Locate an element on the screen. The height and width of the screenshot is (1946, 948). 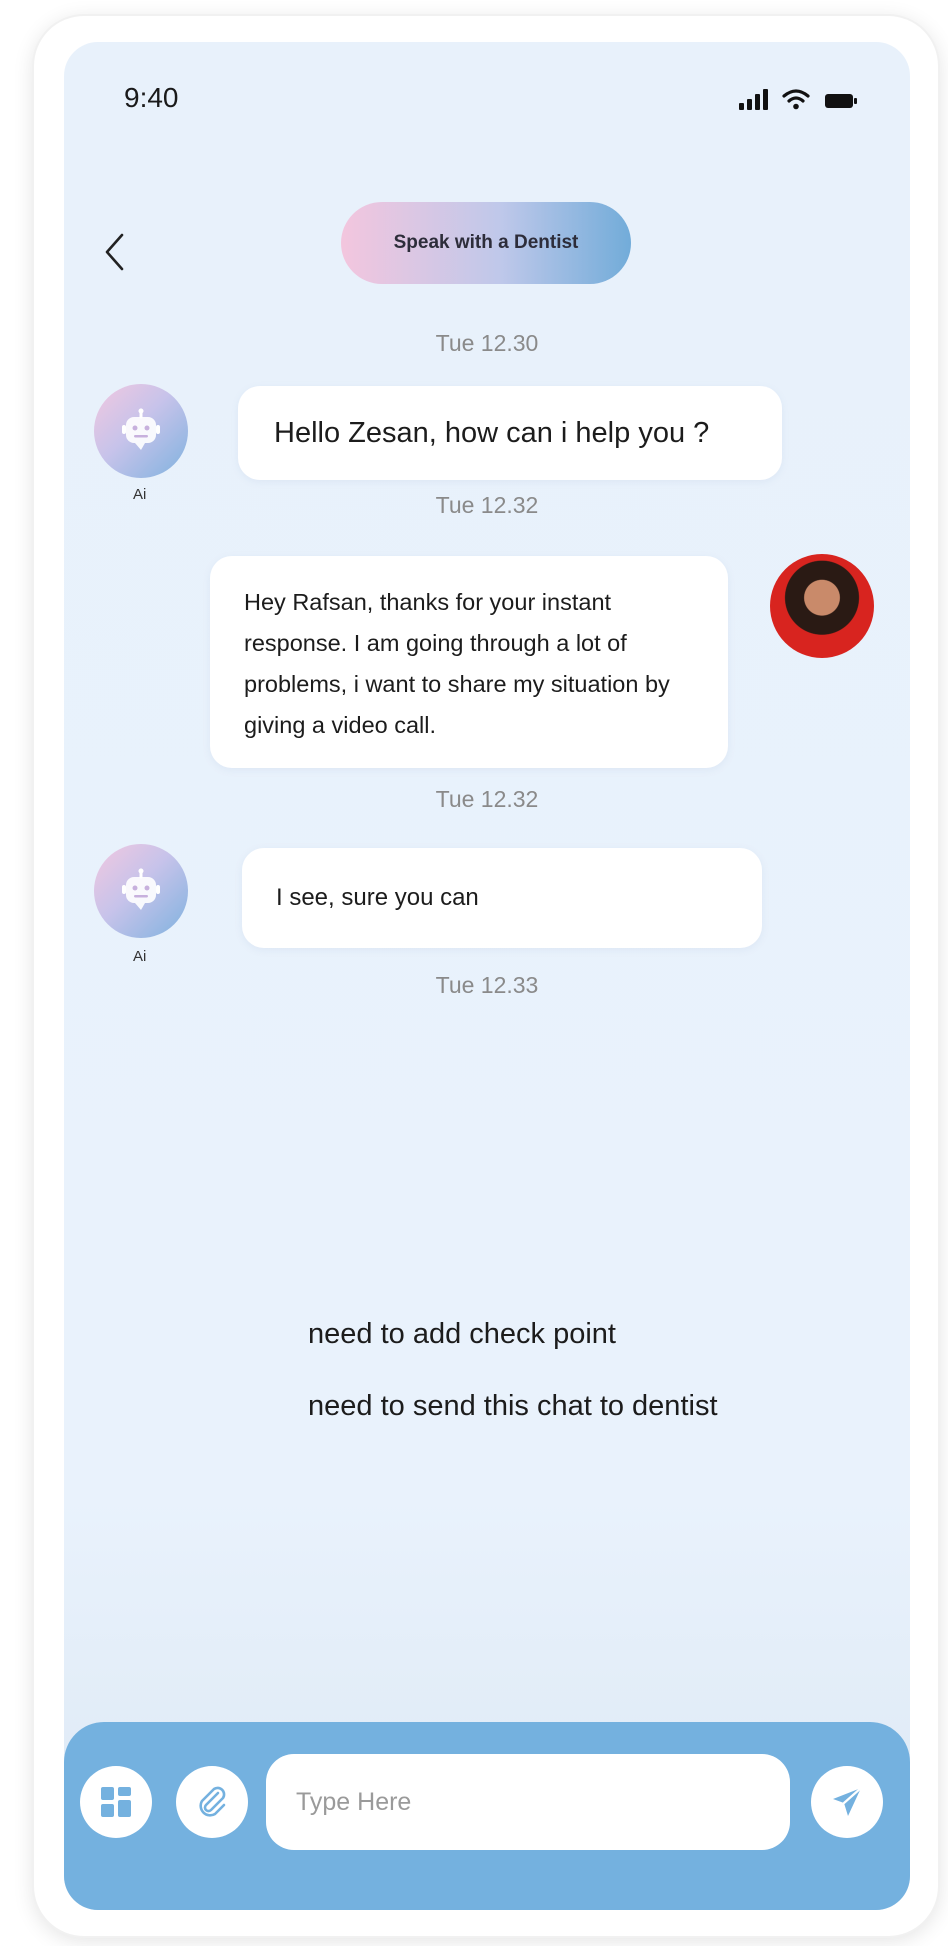
ai-message-bubble: I see, sure you can is located at coordinates (502, 898).